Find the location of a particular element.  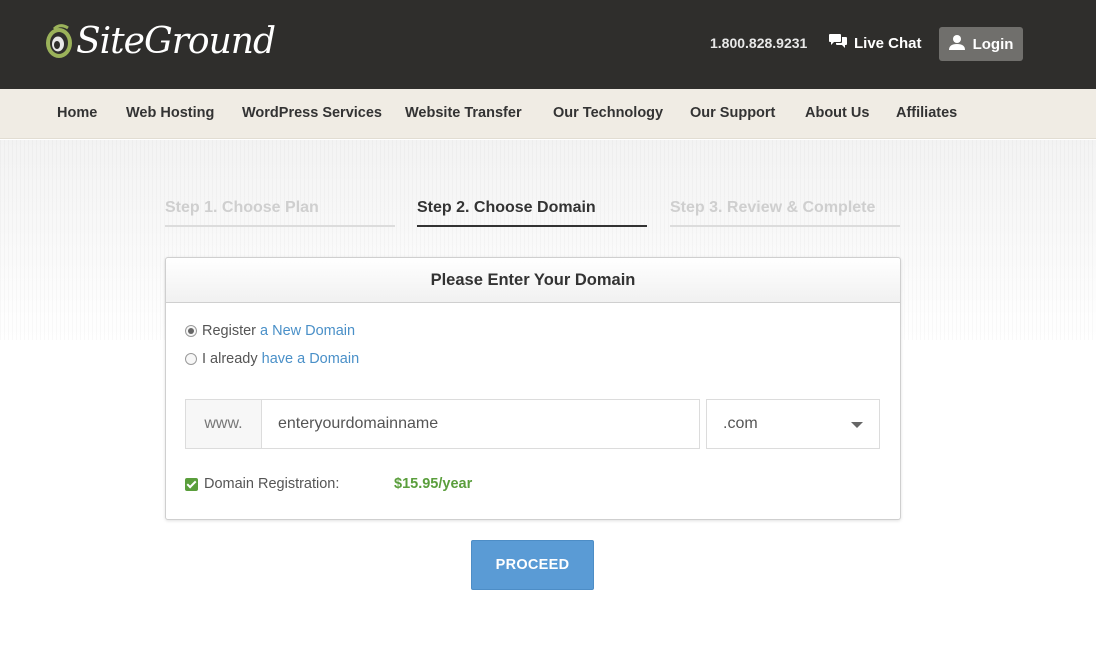

user-icon is located at coordinates (956, 44).